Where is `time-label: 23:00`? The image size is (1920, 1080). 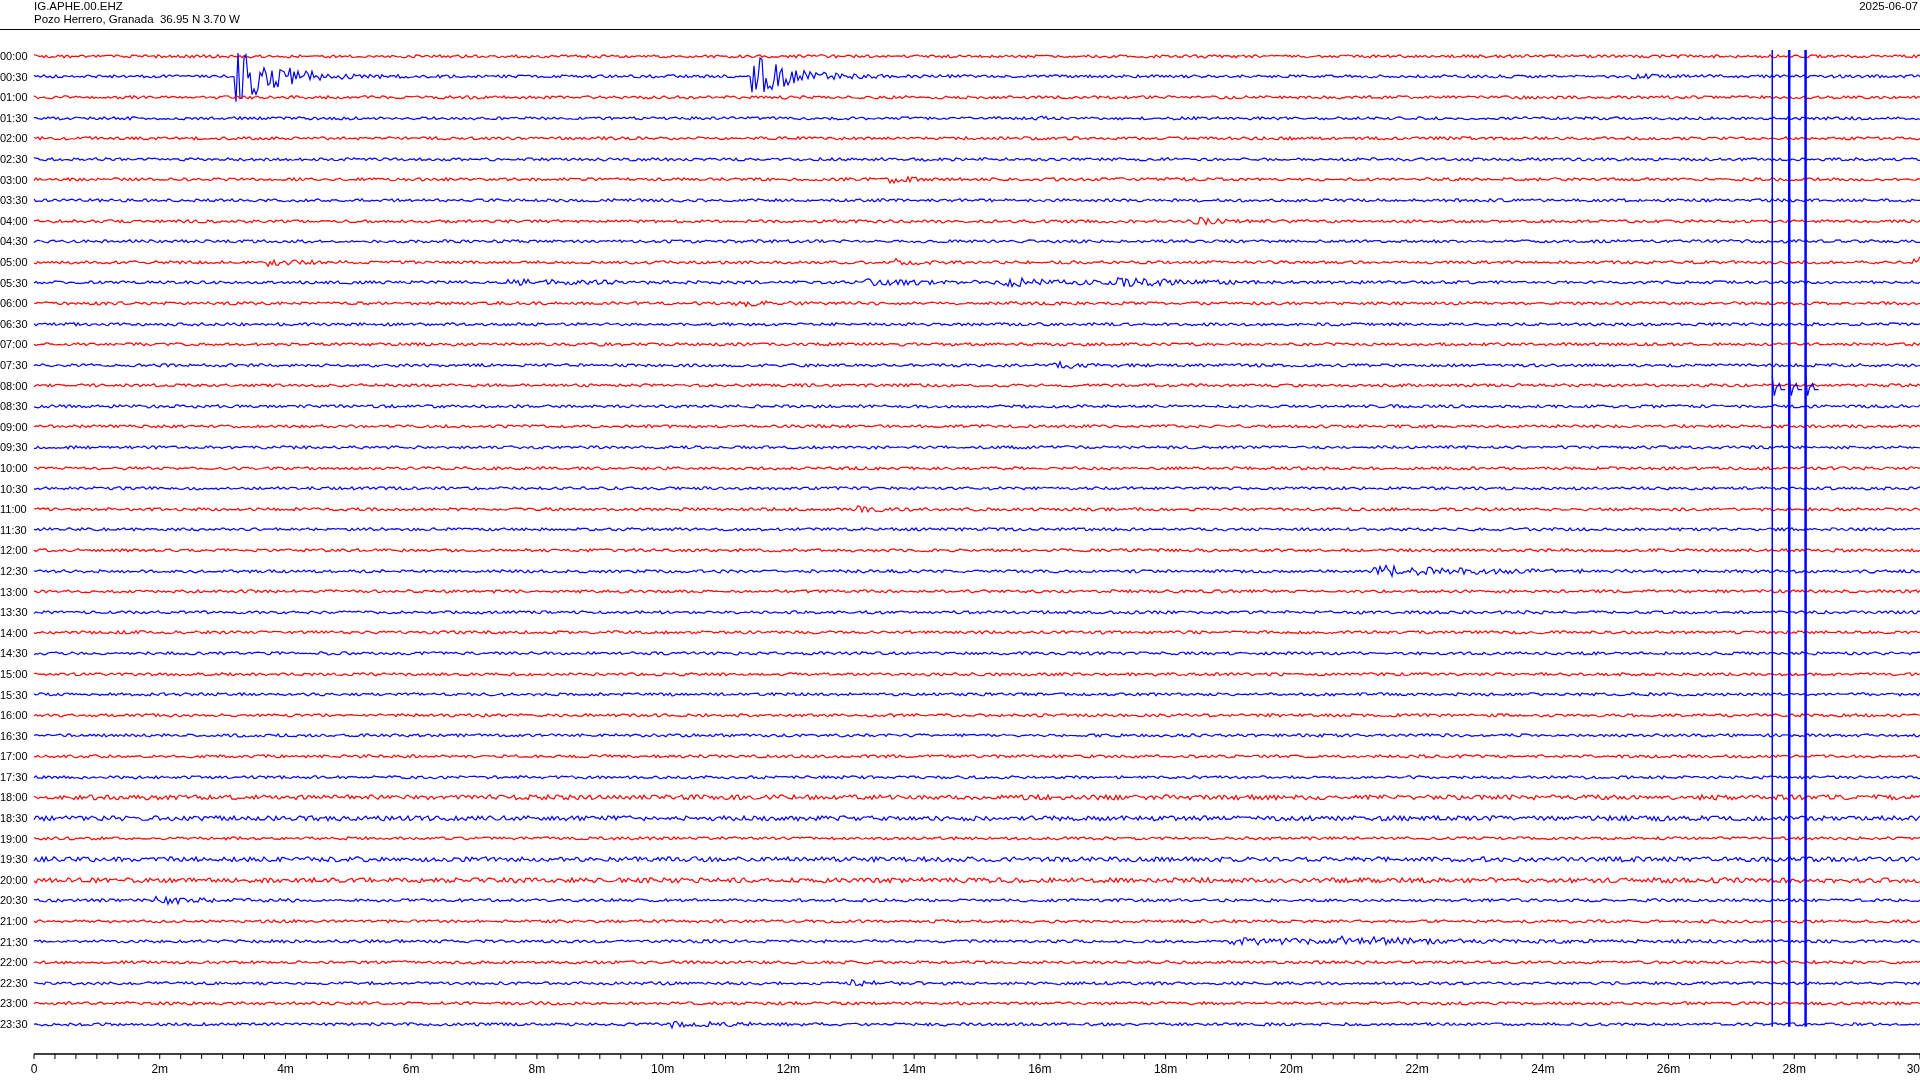 time-label: 23:00 is located at coordinates (14, 1003).